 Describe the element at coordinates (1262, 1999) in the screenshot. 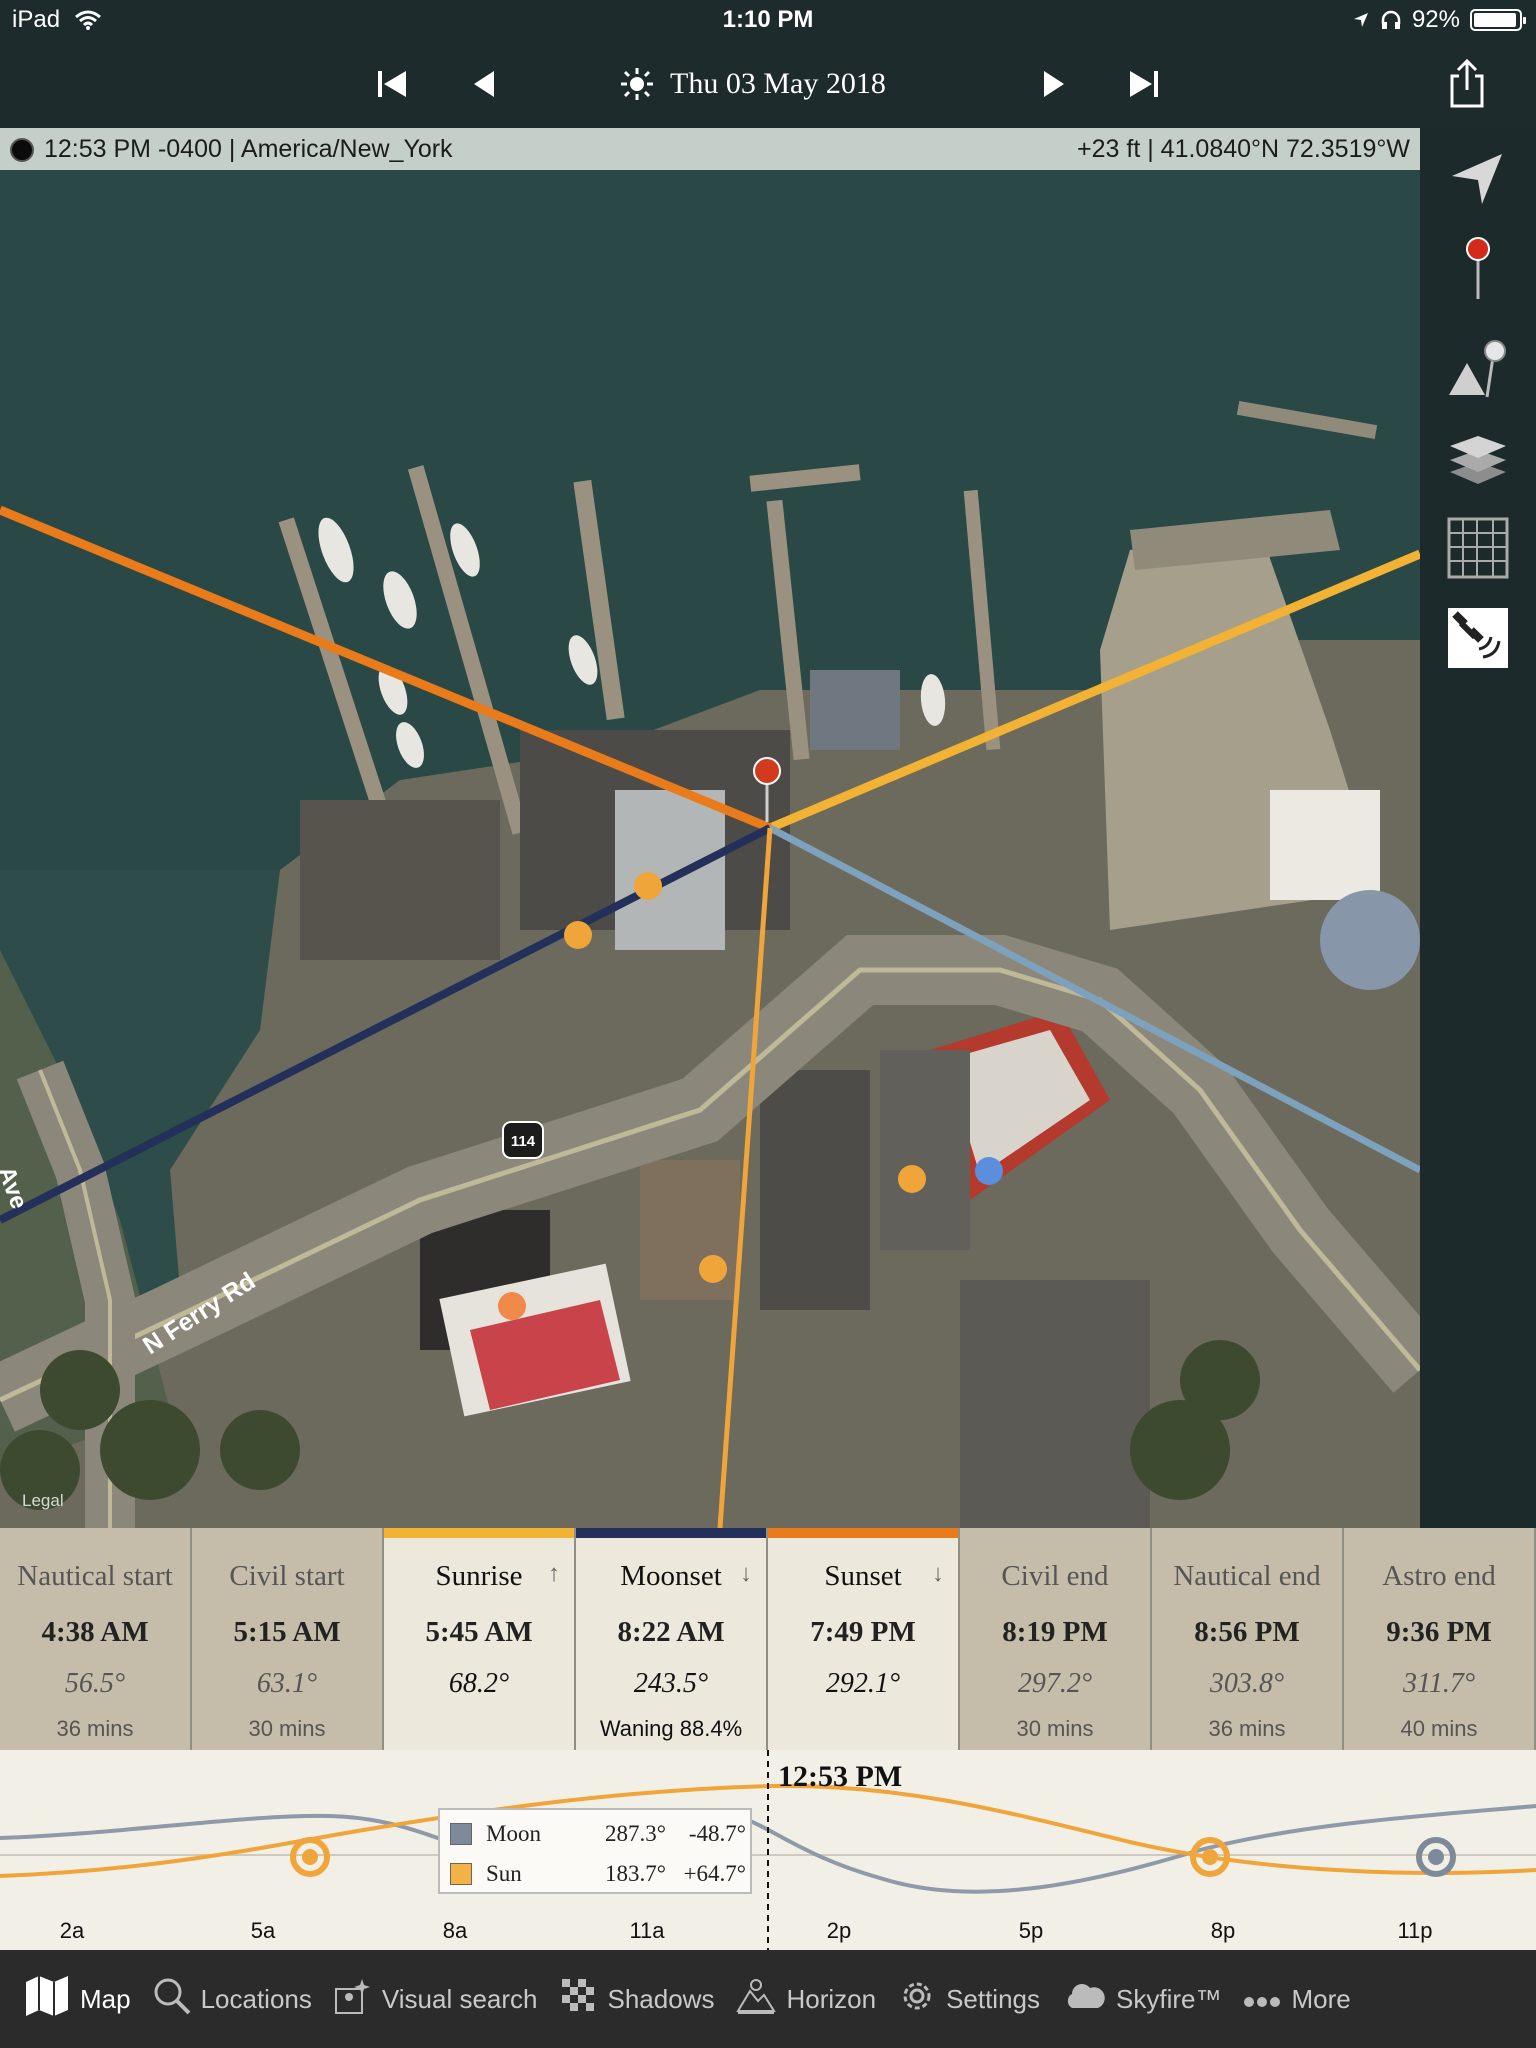

I see `more-icon` at that location.